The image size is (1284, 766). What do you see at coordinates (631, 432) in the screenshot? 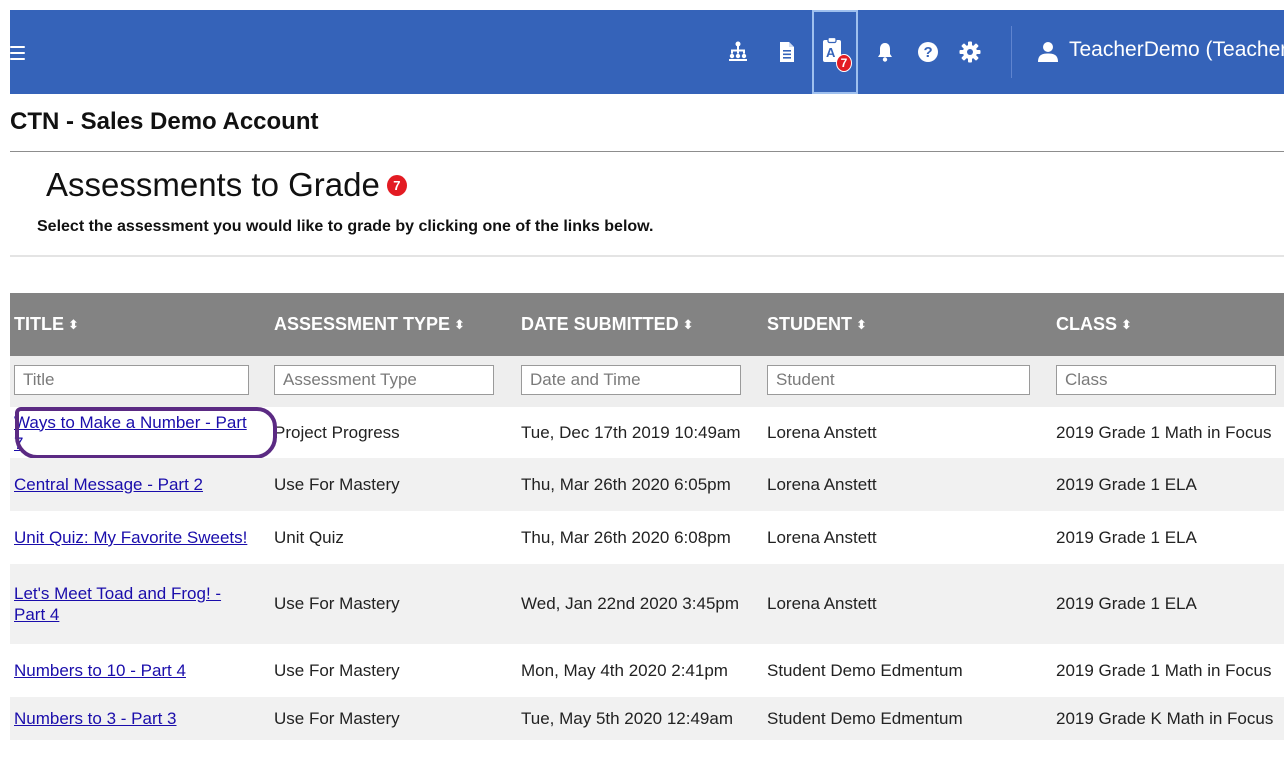
I see `date-text: Tue, Dec 17th 2019 10:49am` at bounding box center [631, 432].